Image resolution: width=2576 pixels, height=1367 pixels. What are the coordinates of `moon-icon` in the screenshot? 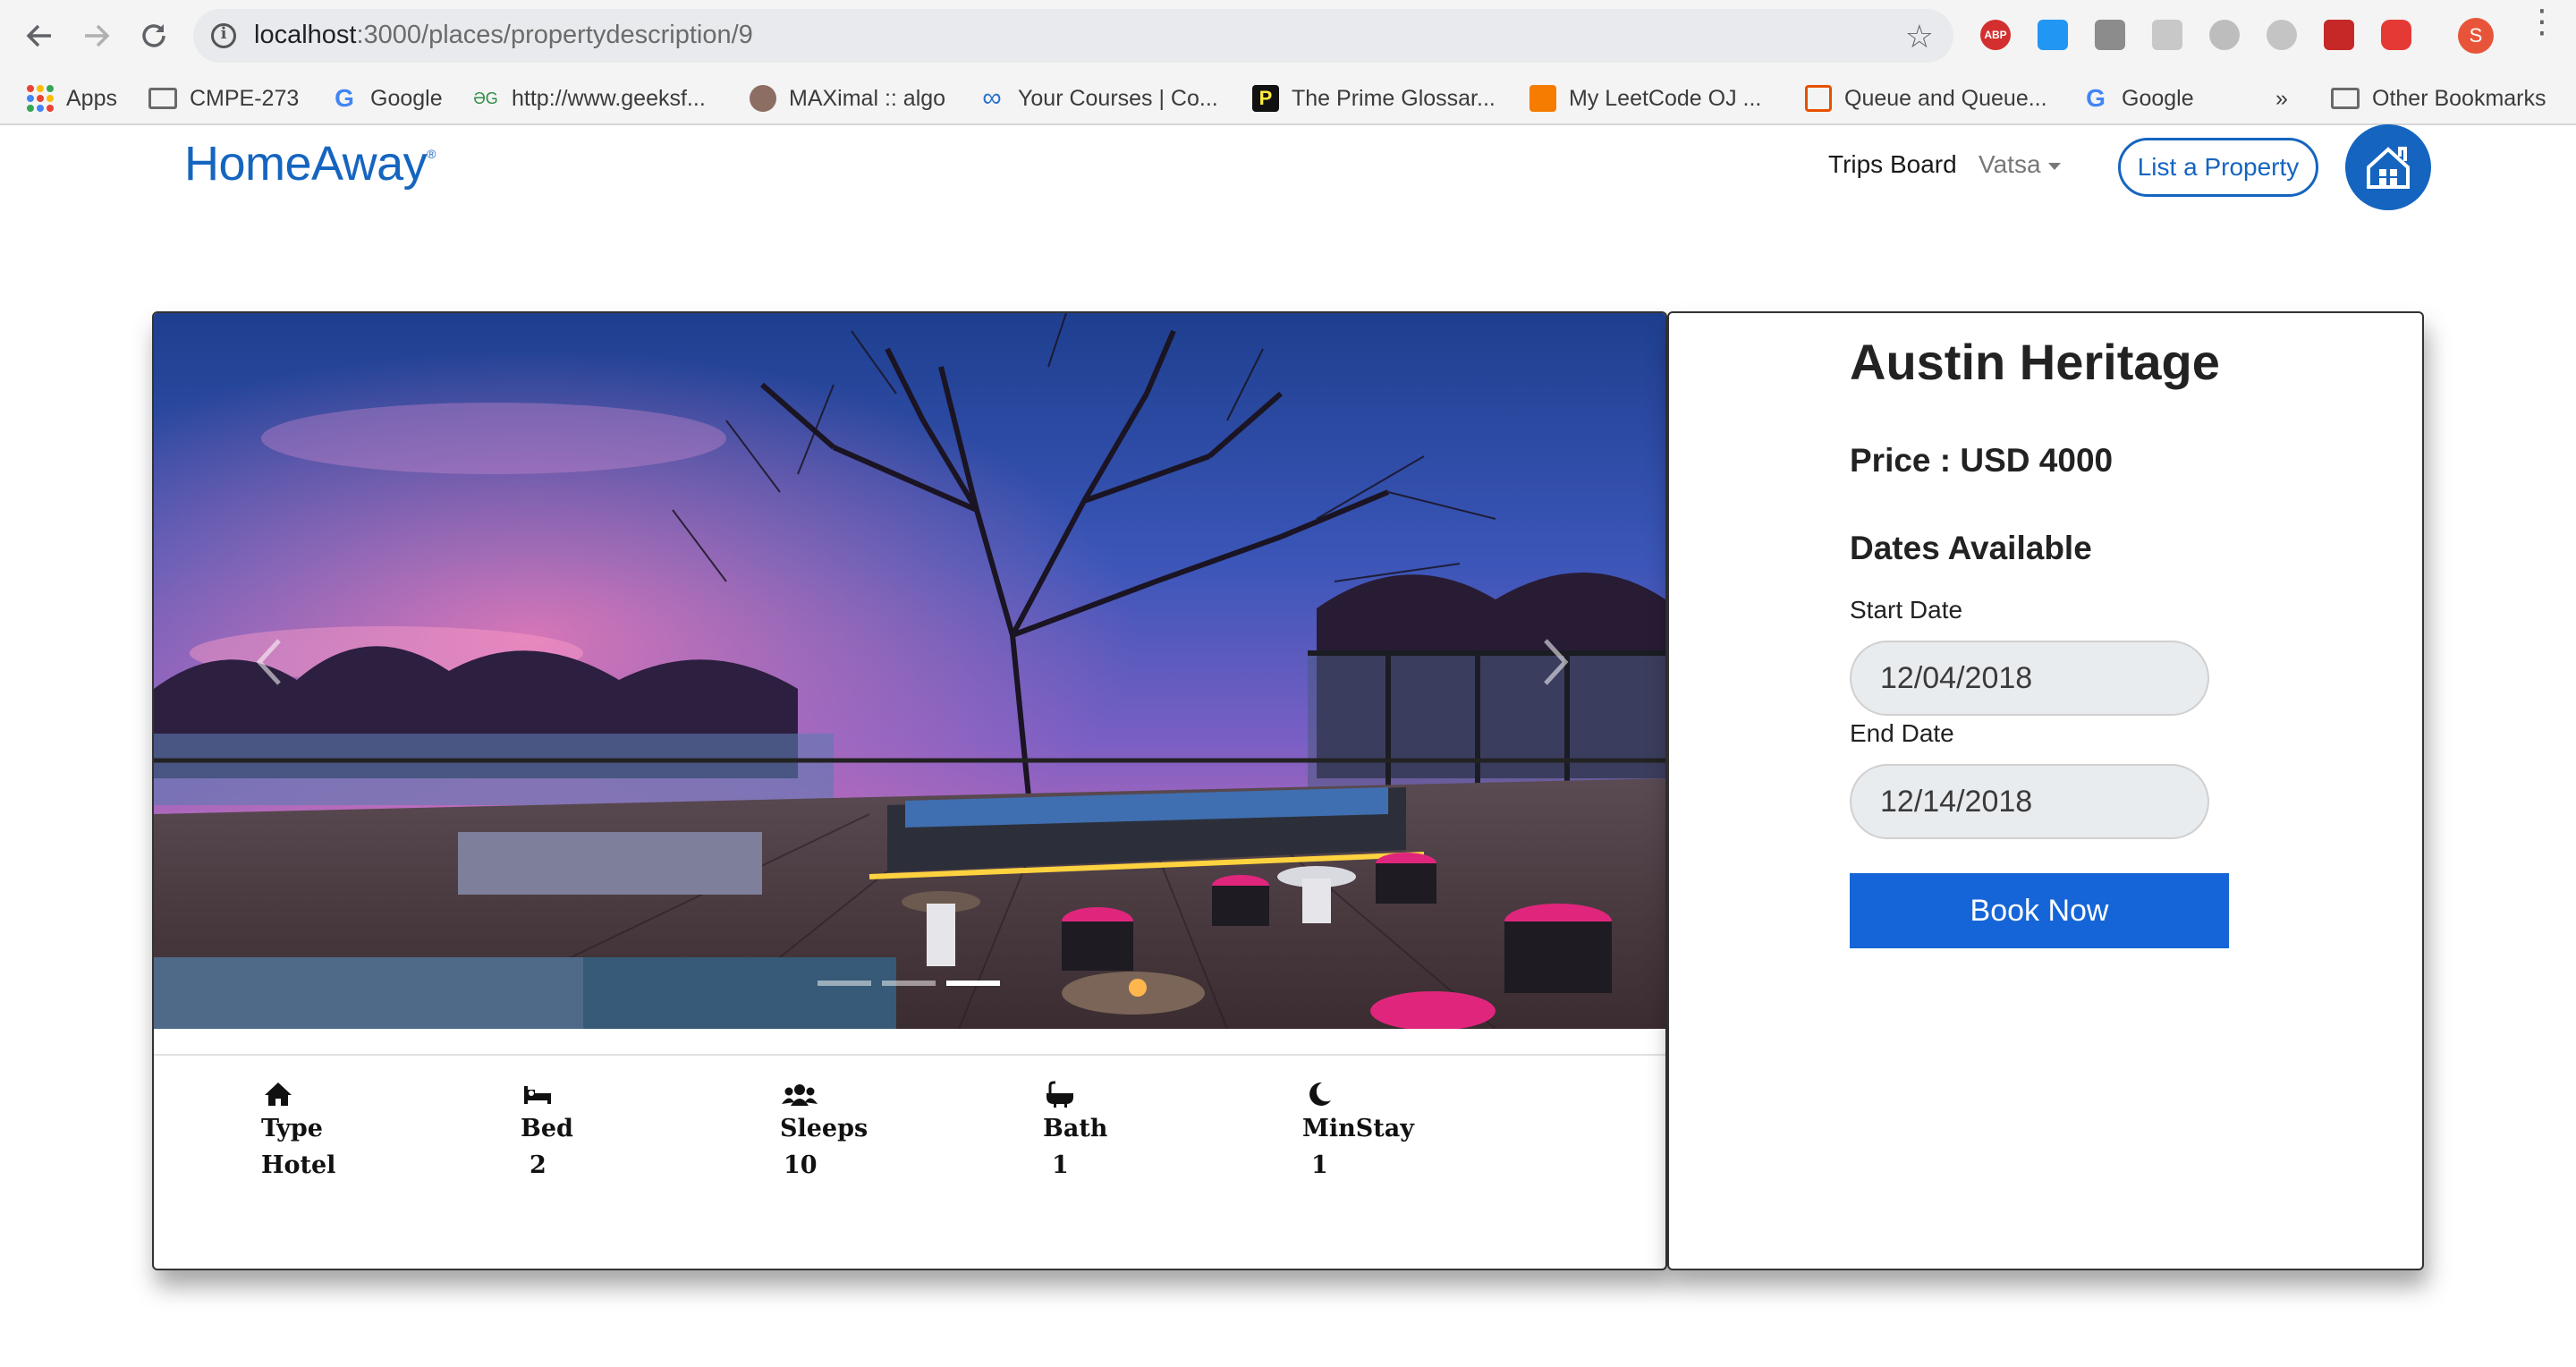 It's located at (1320, 1094).